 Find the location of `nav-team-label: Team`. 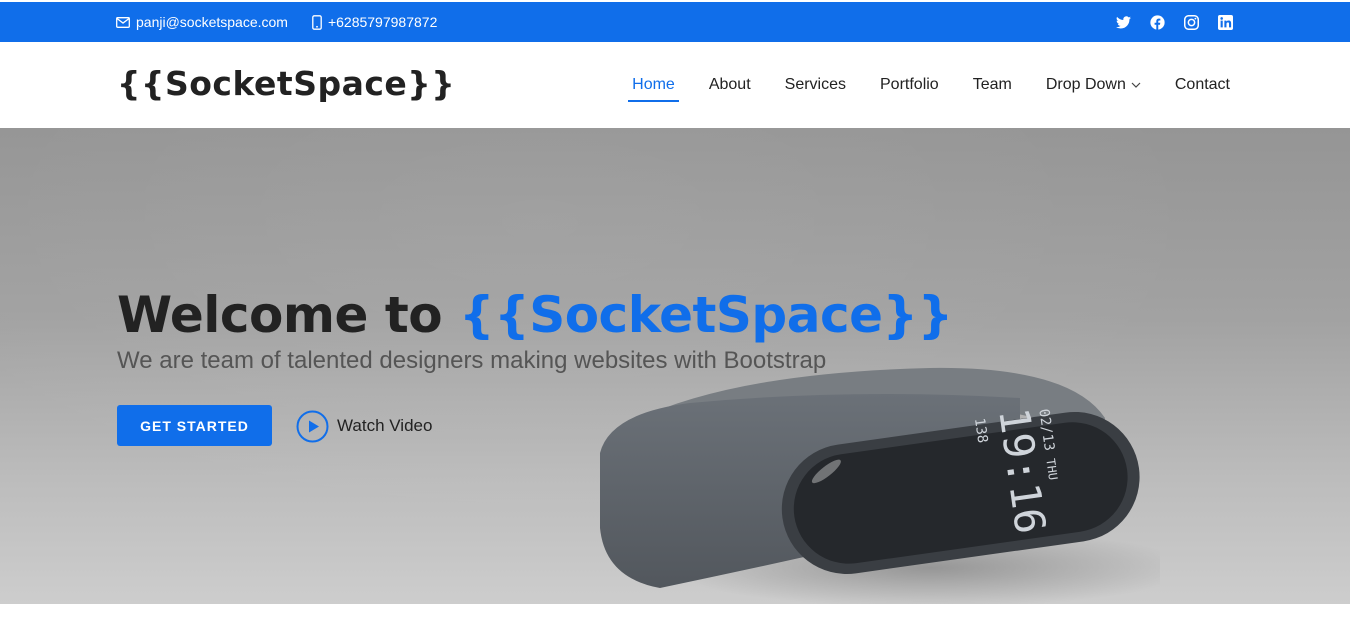

nav-team-label: Team is located at coordinates (992, 84).